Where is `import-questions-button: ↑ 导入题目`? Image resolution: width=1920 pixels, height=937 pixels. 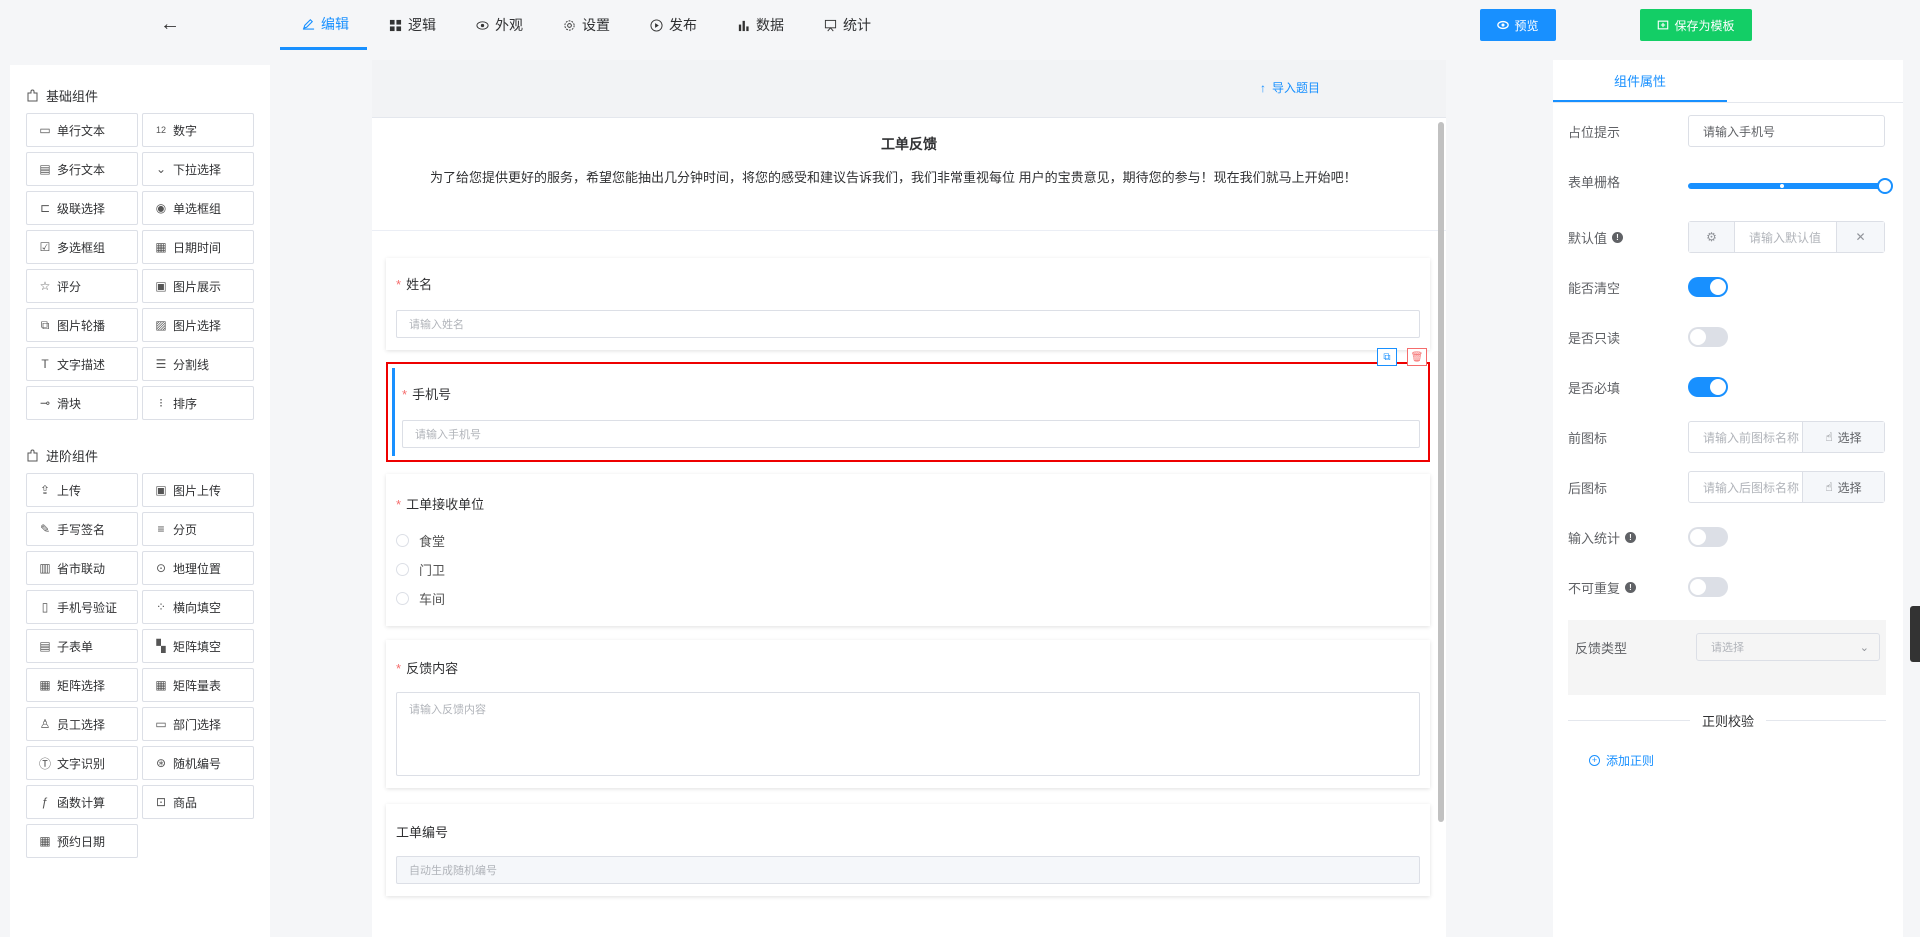 import-questions-button: ↑ 导入题目 is located at coordinates (1290, 87).